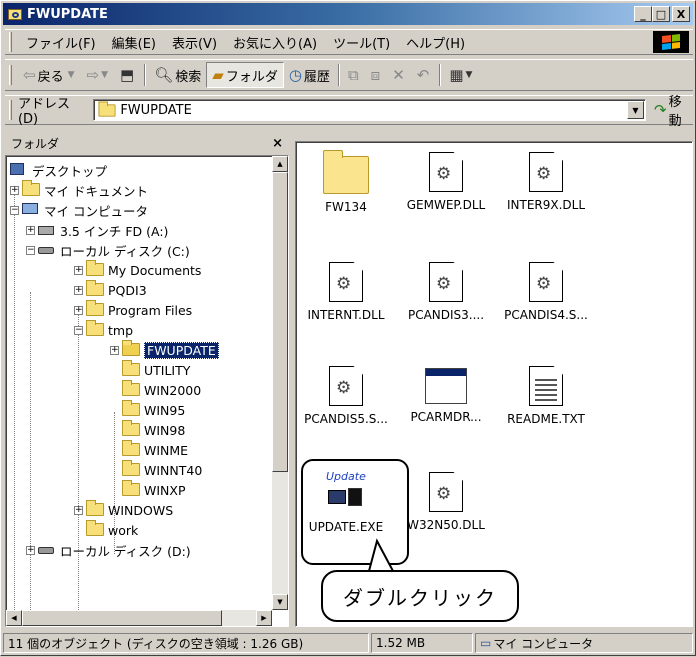  Describe the element at coordinates (546, 182) in the screenshot. I see `file-item-inter9x-dll: ⚙ INTER9X.DLL` at that location.